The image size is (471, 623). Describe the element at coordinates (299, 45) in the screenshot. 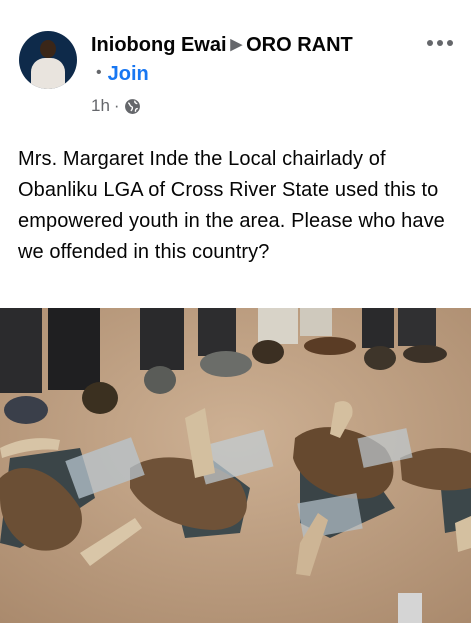

I see `group-name: ORO RANT` at that location.